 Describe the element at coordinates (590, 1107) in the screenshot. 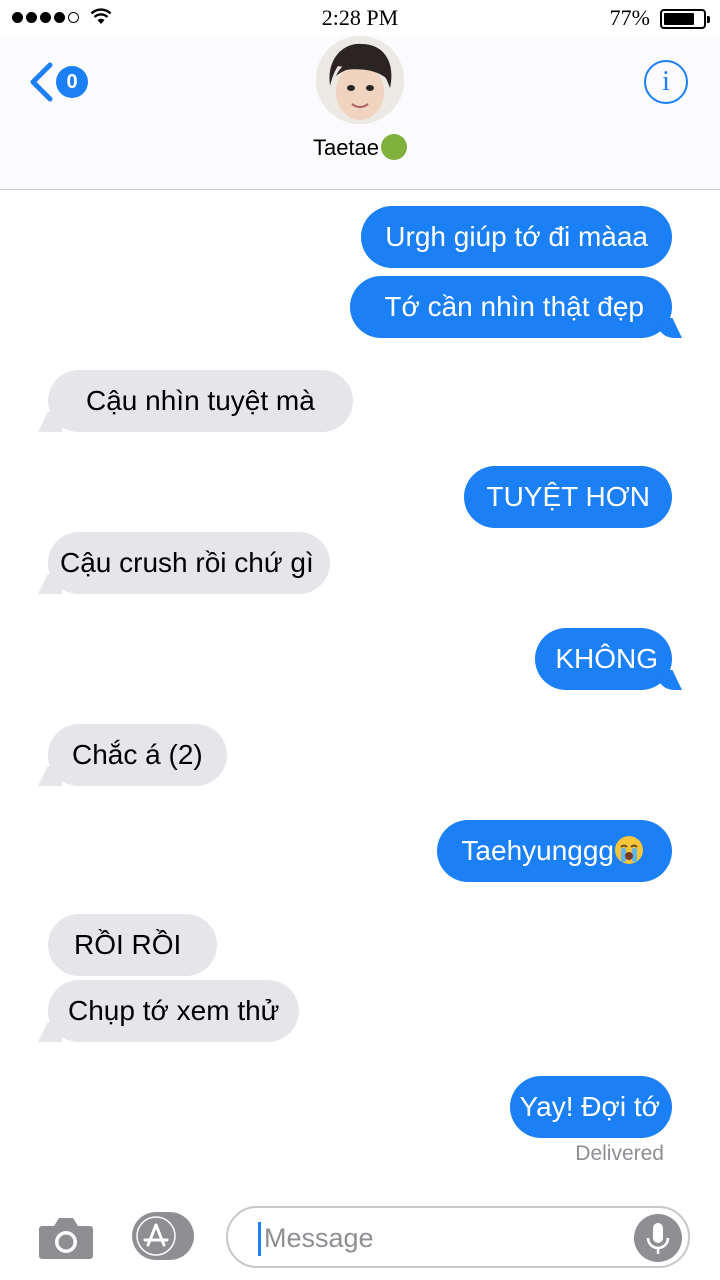

I see `message-bubble-sent: Yay! Đợi tớ` at that location.